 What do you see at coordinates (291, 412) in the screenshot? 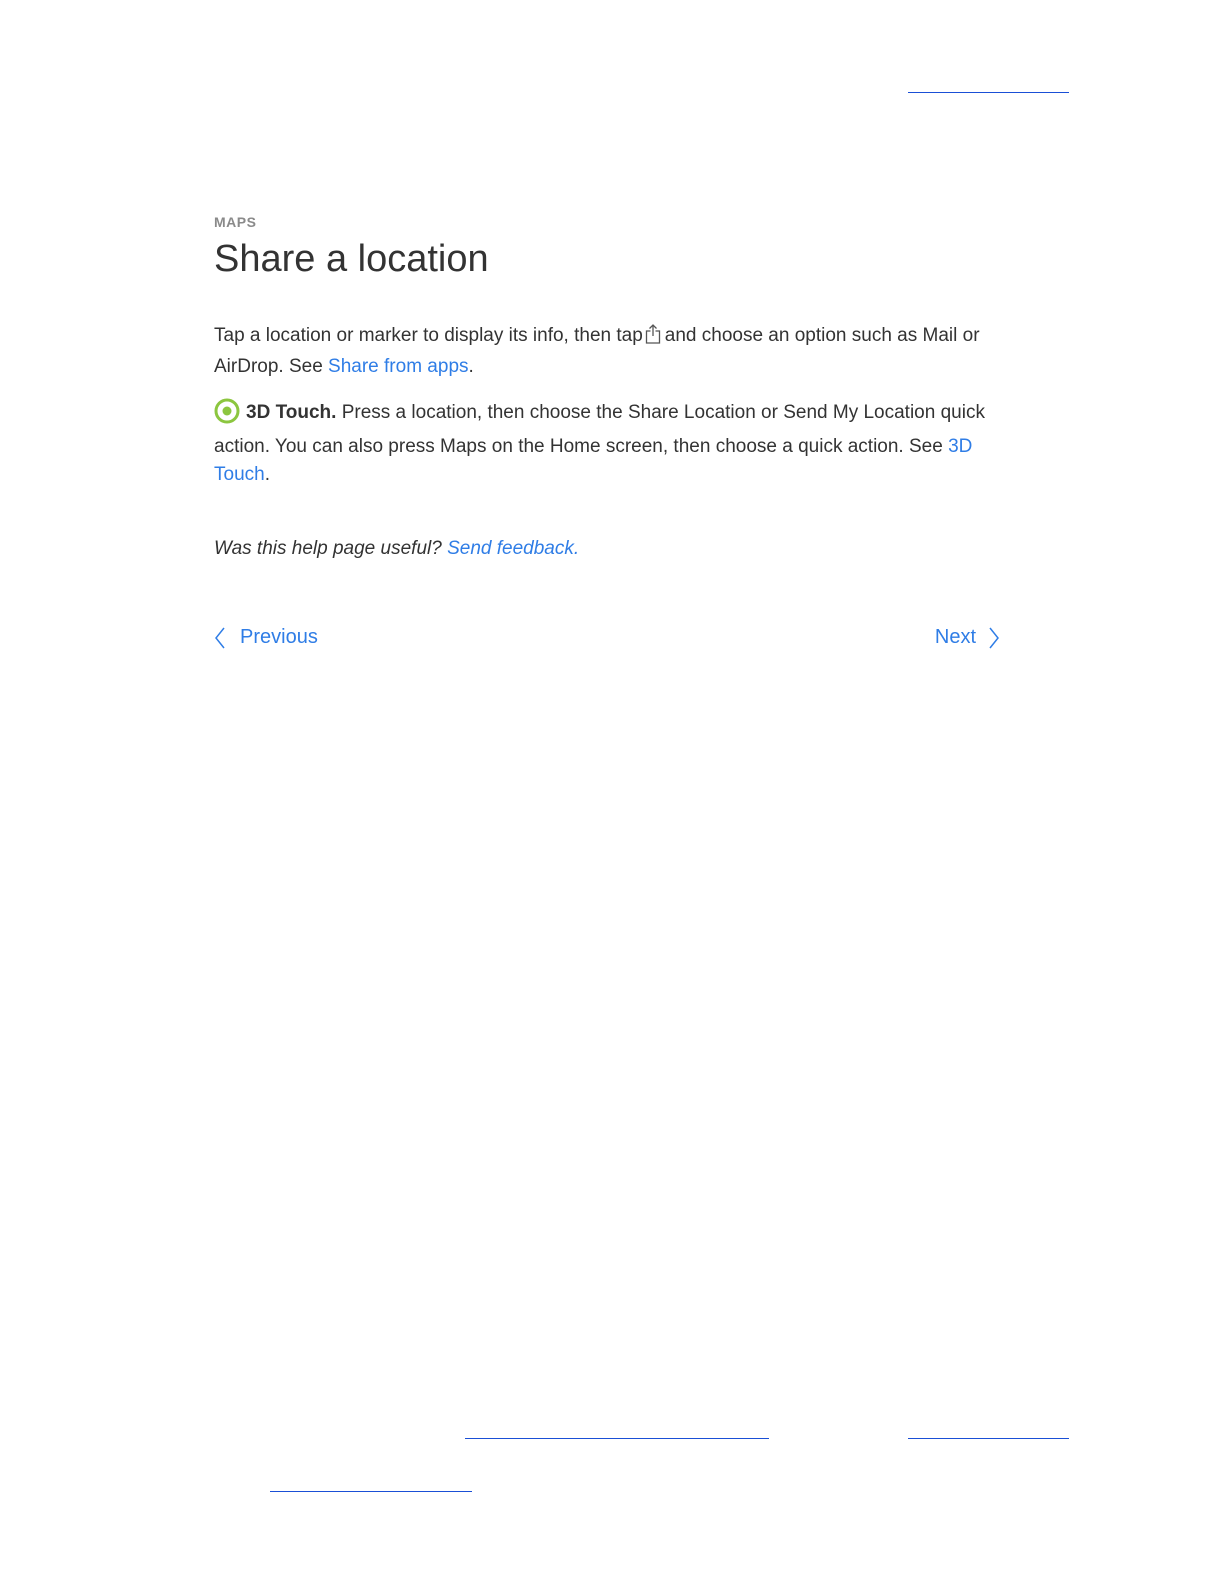
I see `3d-touch-label: 3D Touch.` at bounding box center [291, 412].